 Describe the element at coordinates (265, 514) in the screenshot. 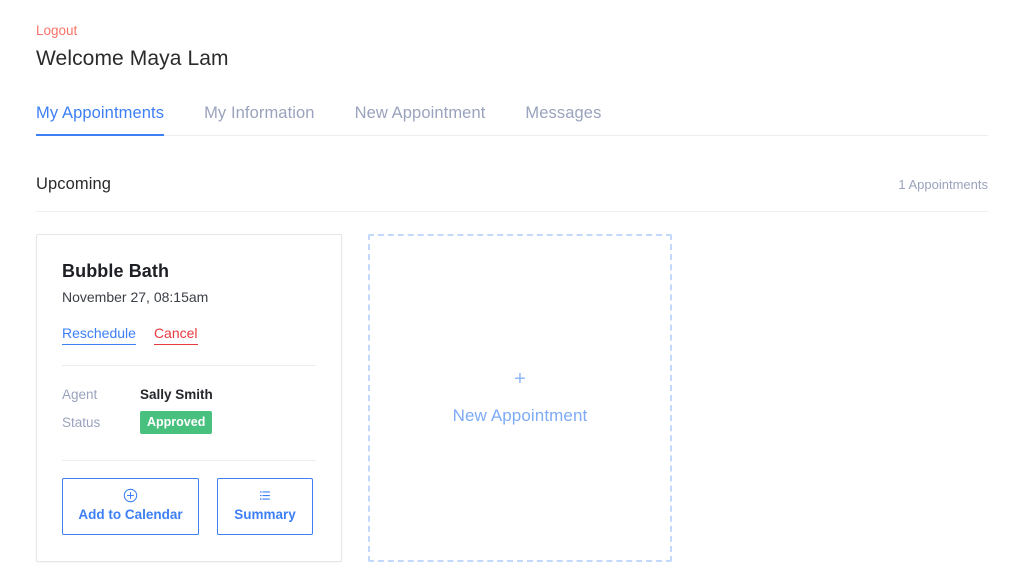

I see `button-label: Summary` at that location.